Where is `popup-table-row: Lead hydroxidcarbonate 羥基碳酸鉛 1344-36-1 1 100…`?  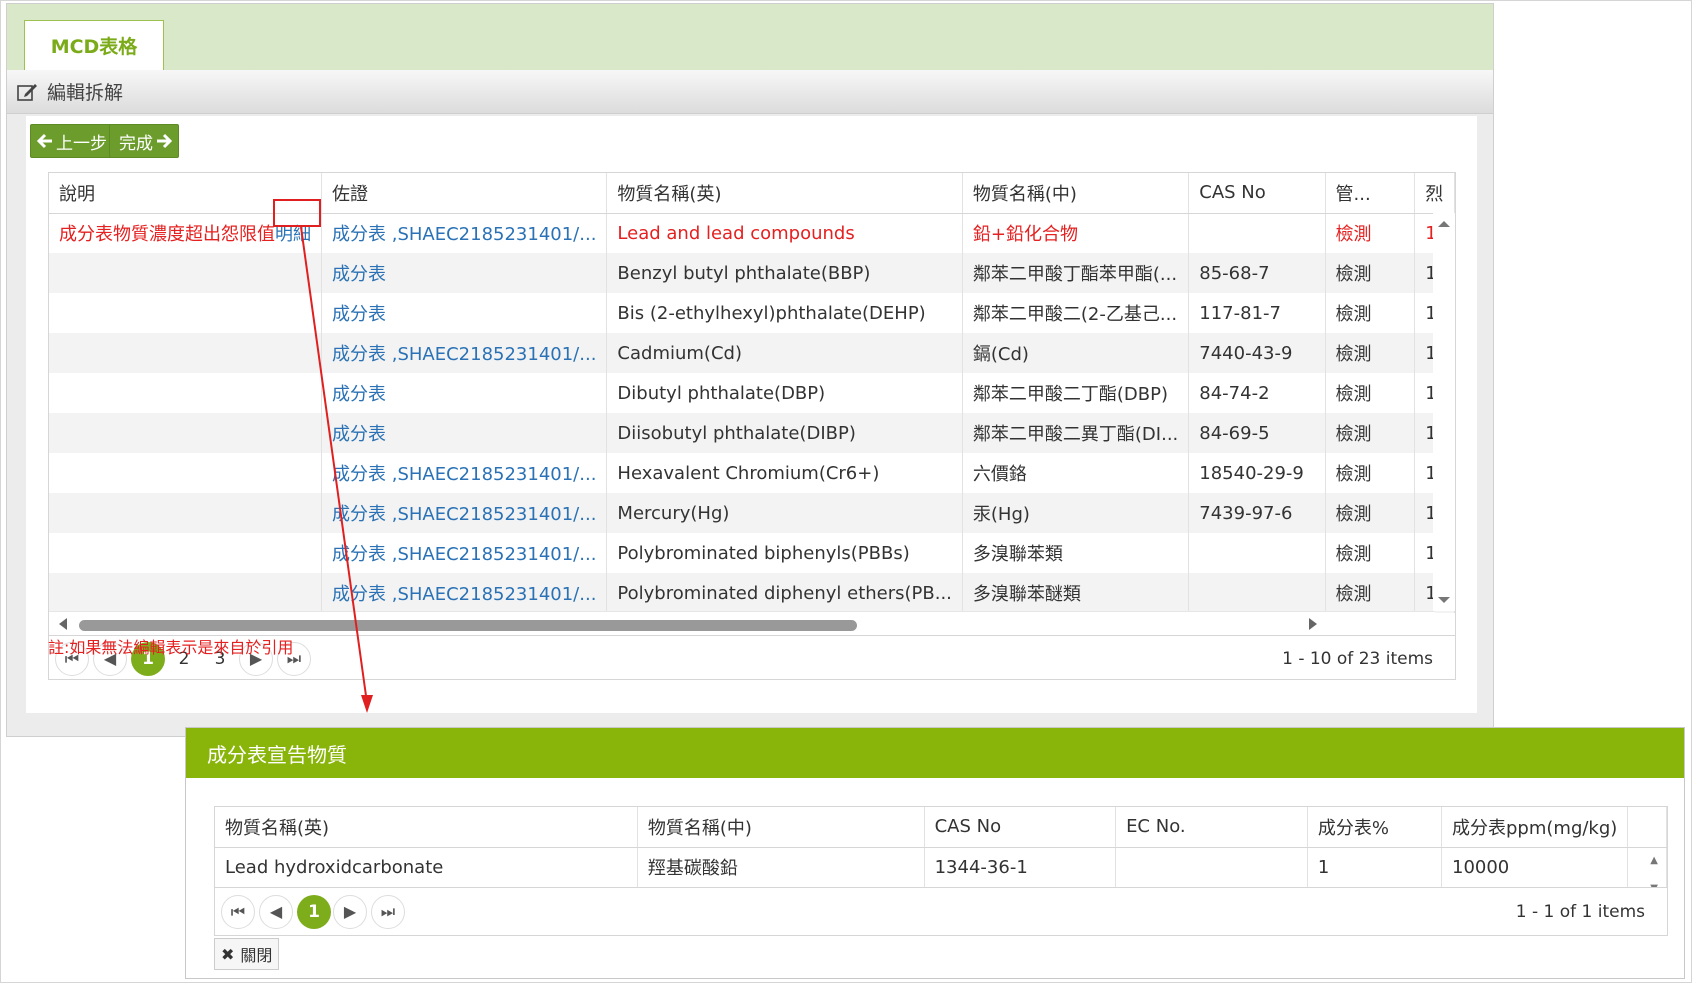 popup-table-row: Lead hydroxidcarbonate 羥基碳酸鉛 1344-36-1 1 100… is located at coordinates (941, 867).